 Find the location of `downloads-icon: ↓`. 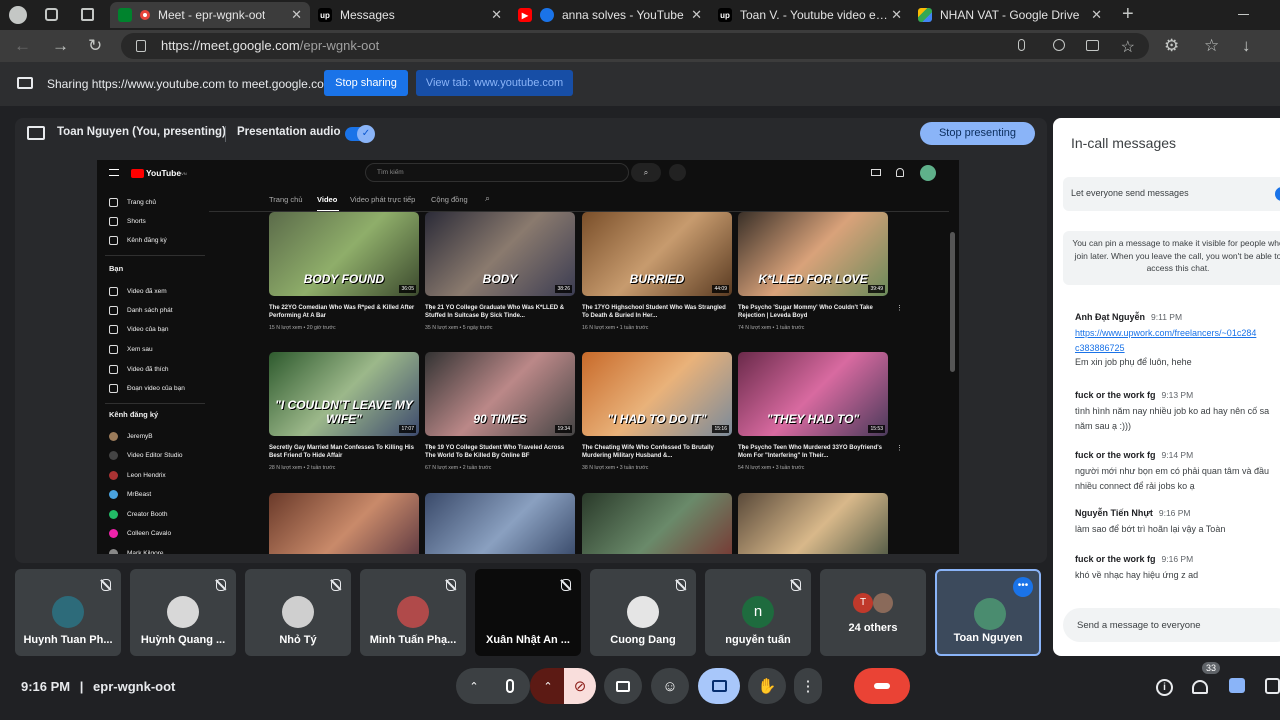

downloads-icon: ↓ is located at coordinates (1246, 46).